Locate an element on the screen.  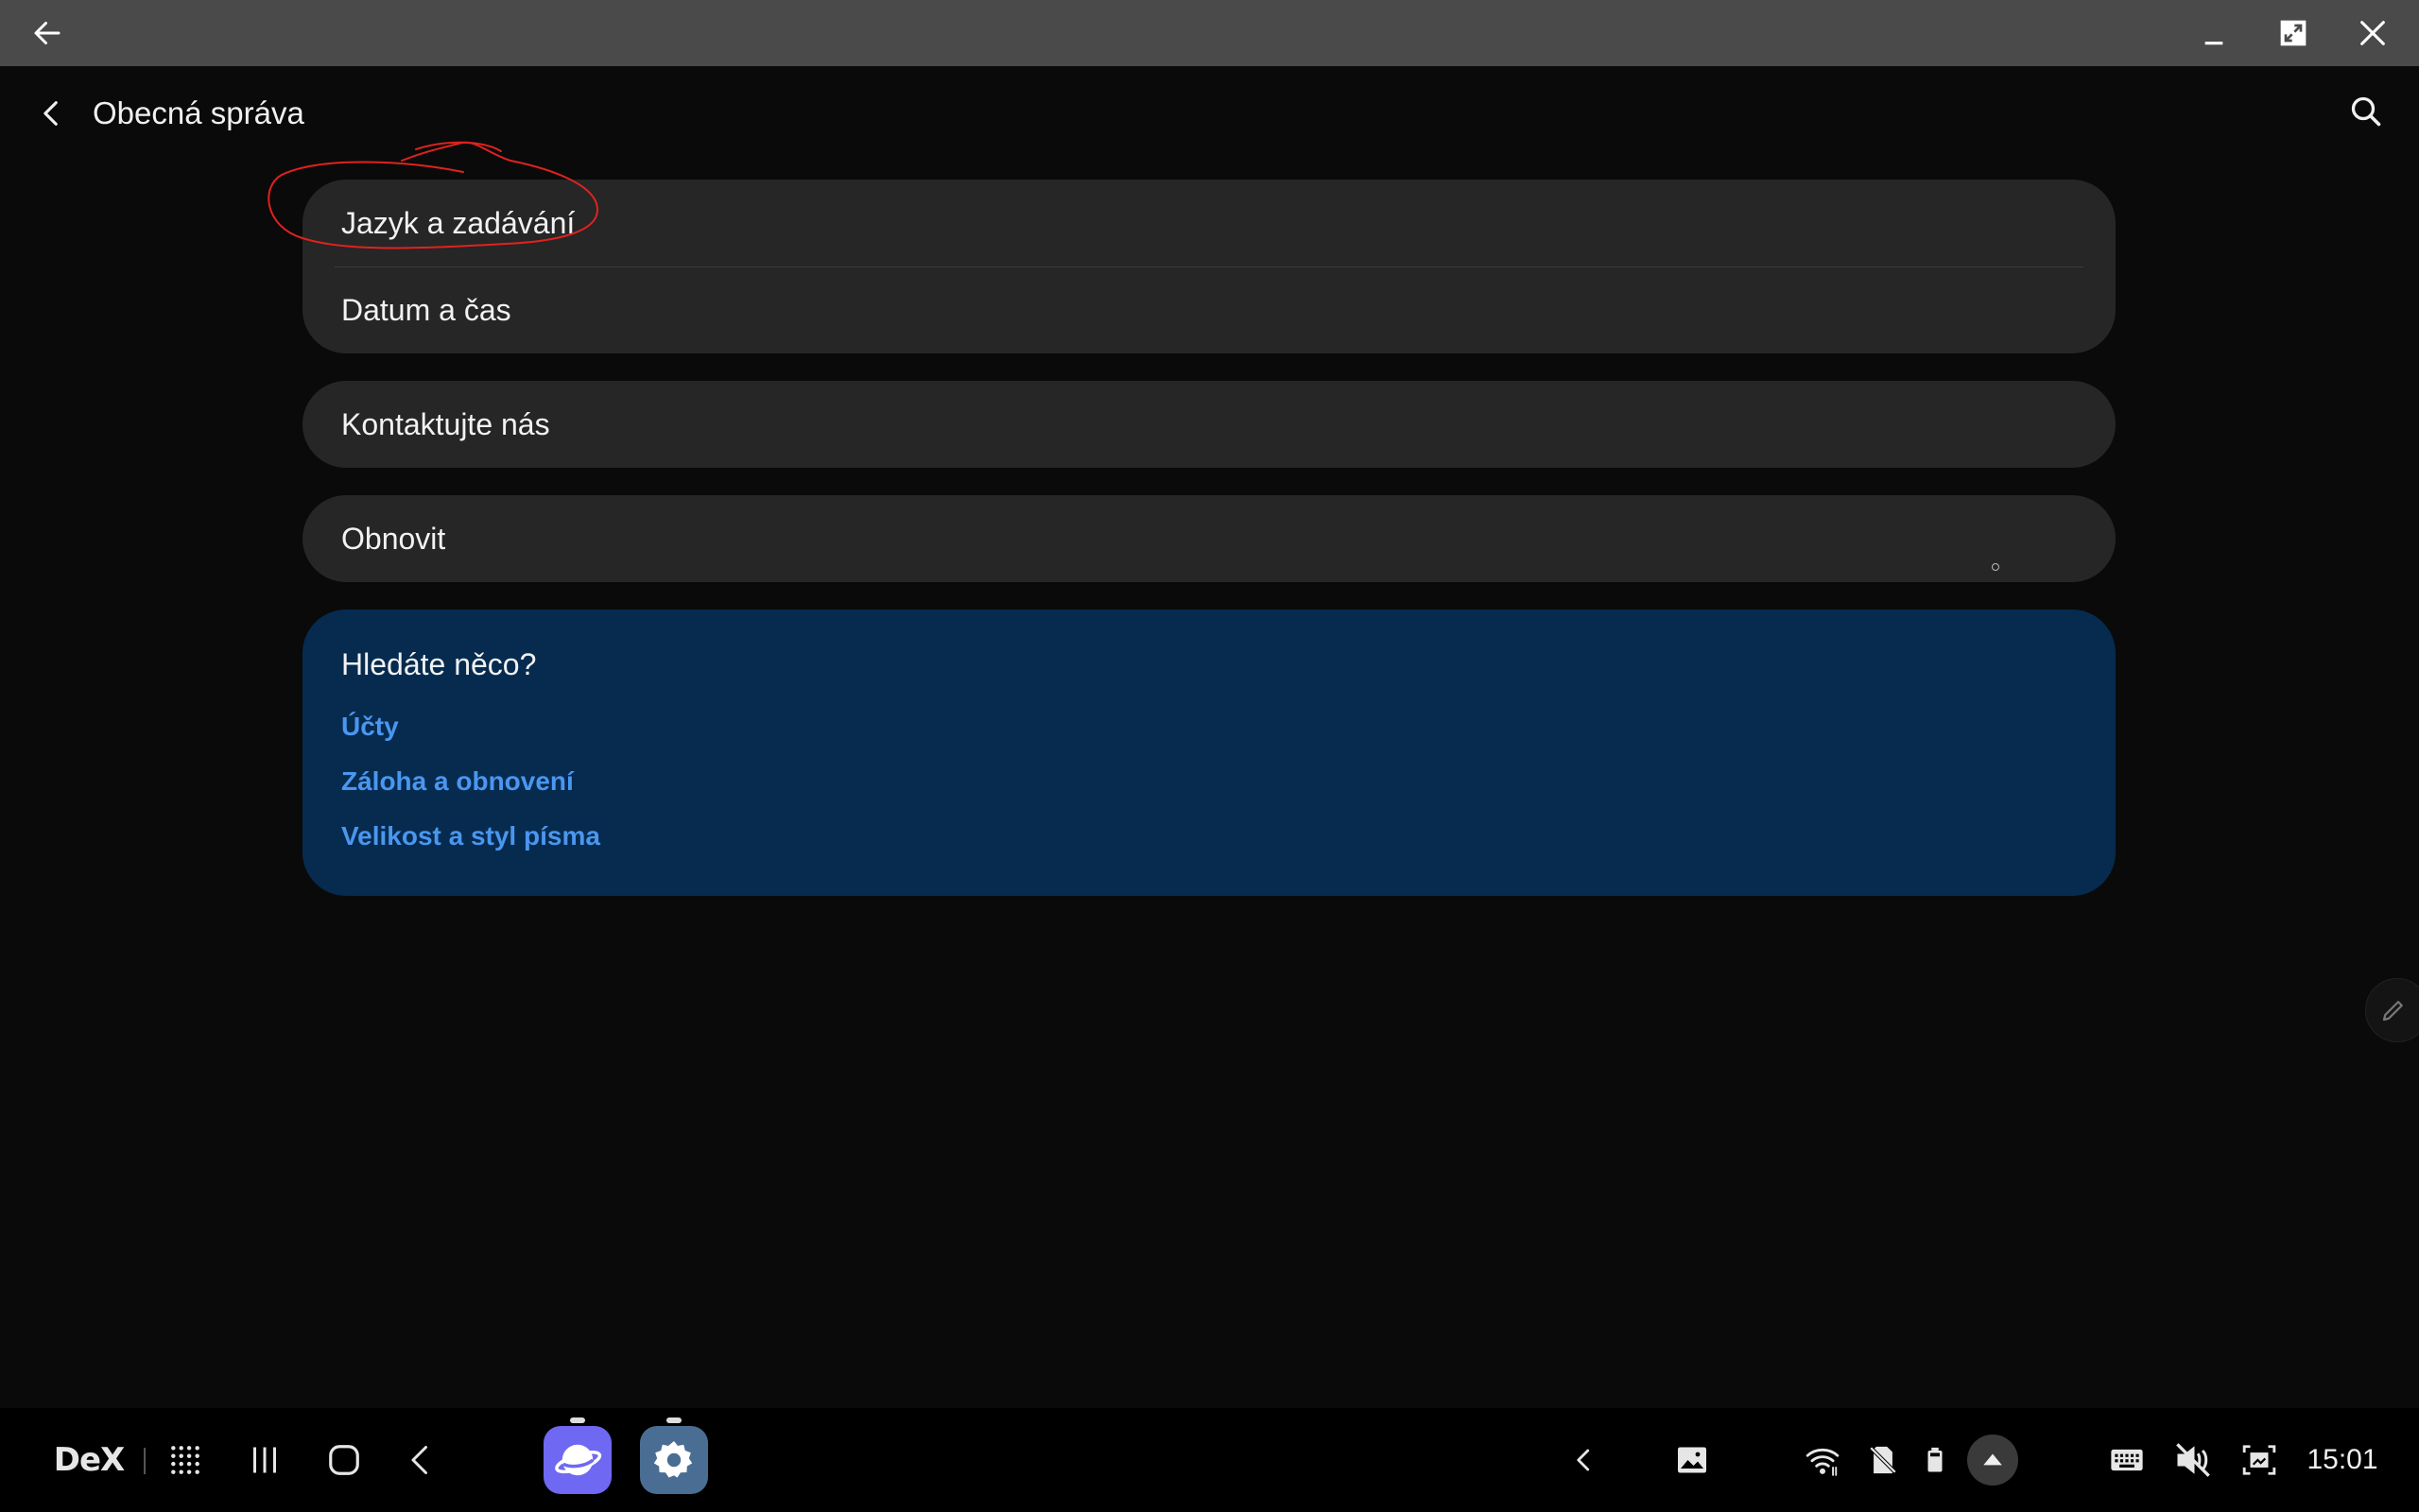
no-sim-icon is located at coordinates (1883, 1460).